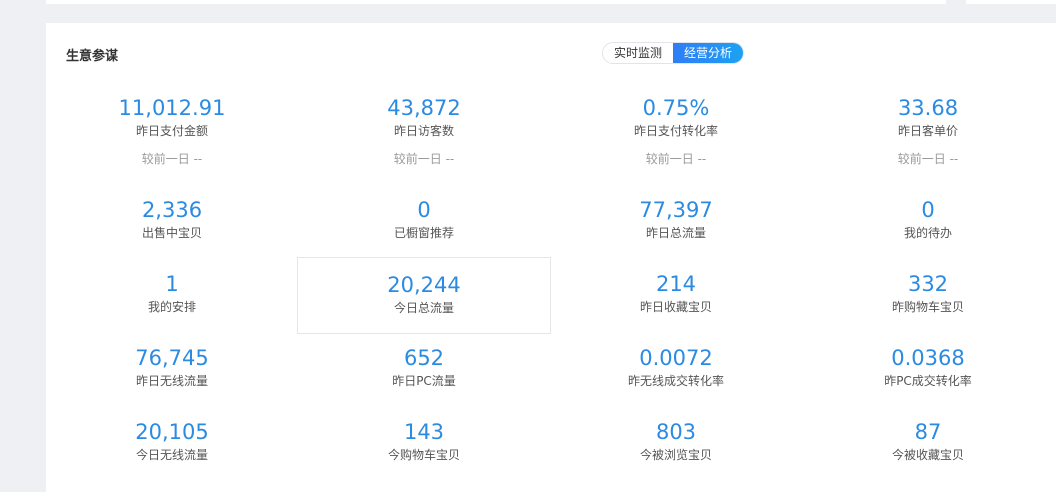 The height and width of the screenshot is (492, 1056). Describe the element at coordinates (676, 432) in the screenshot. I see `metric-value: 803` at that location.